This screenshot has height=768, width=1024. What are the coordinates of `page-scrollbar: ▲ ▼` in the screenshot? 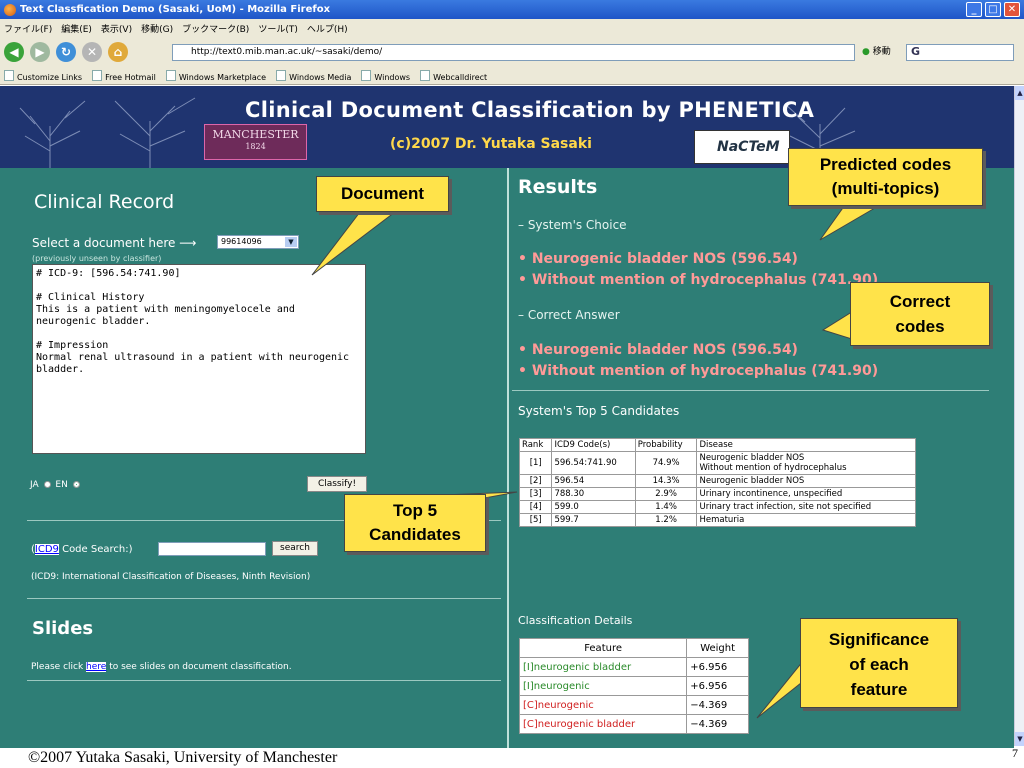 It's located at (1019, 416).